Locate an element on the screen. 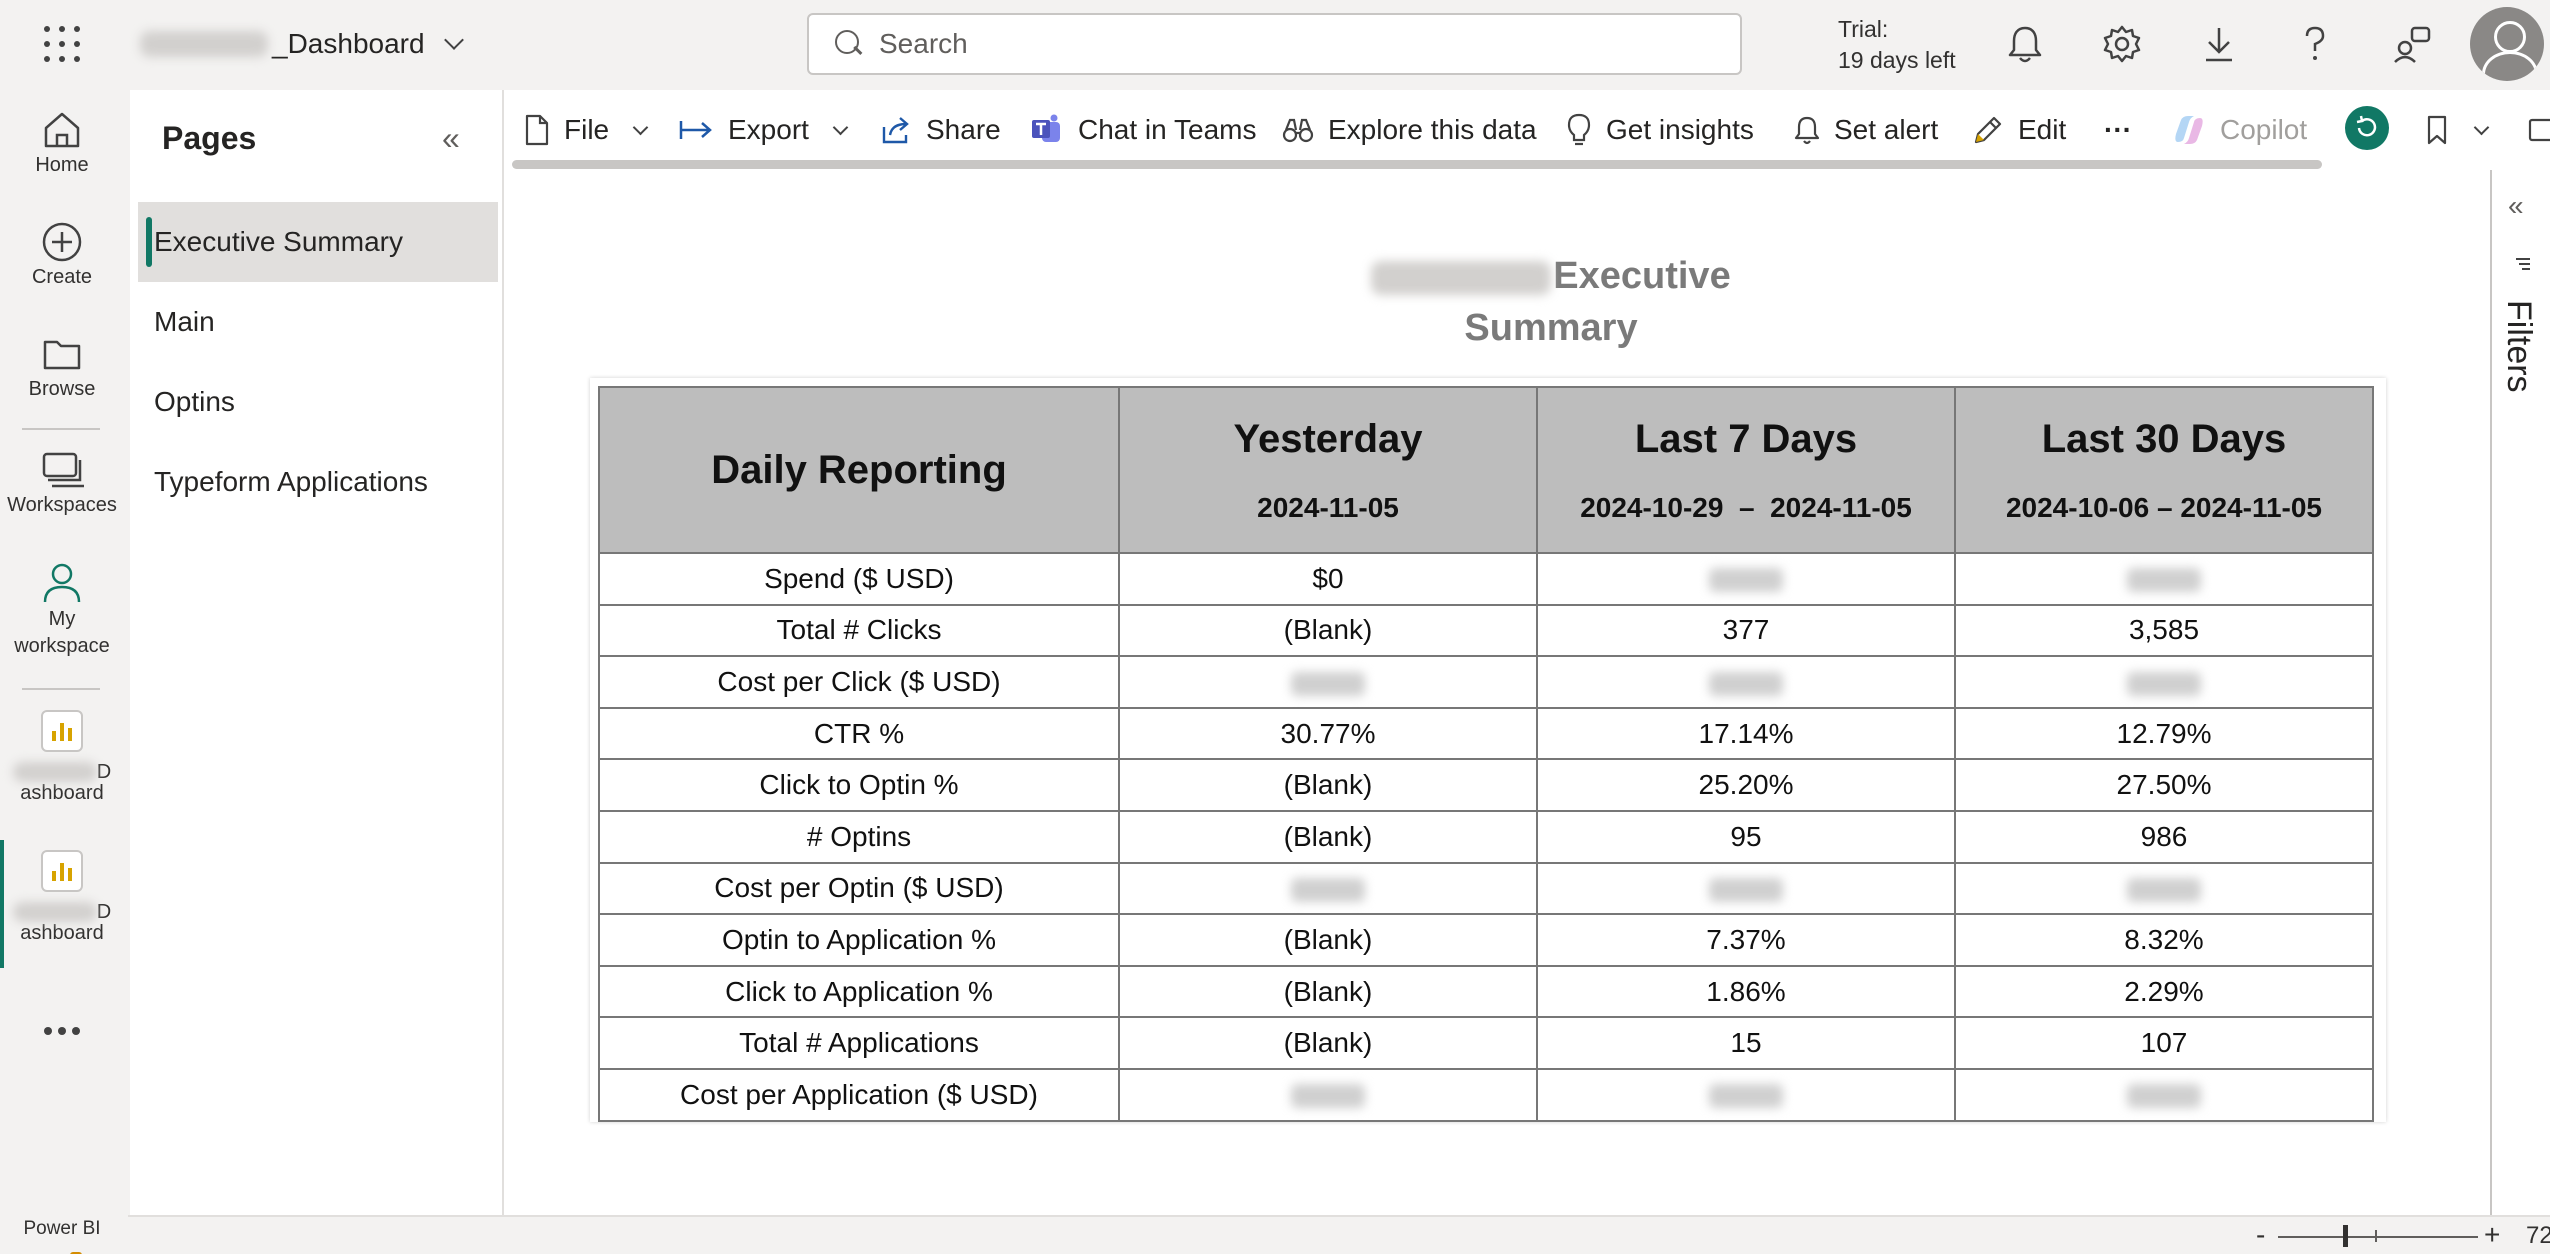 This screenshot has width=2550, height=1254. user-avatar is located at coordinates (2507, 44).